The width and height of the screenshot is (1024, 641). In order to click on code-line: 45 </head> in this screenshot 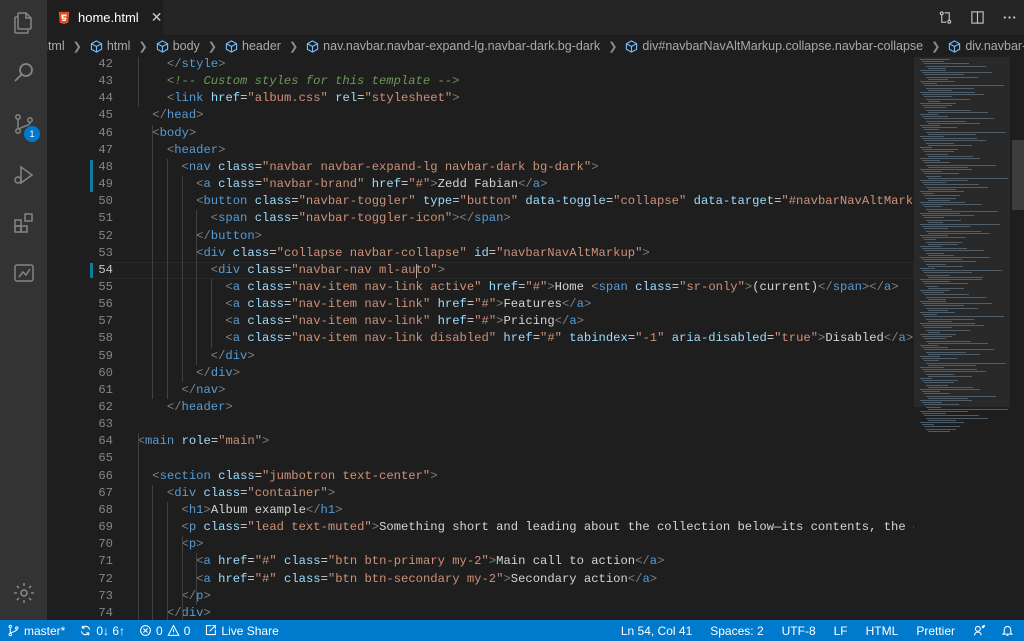, I will do `click(480, 115)`.